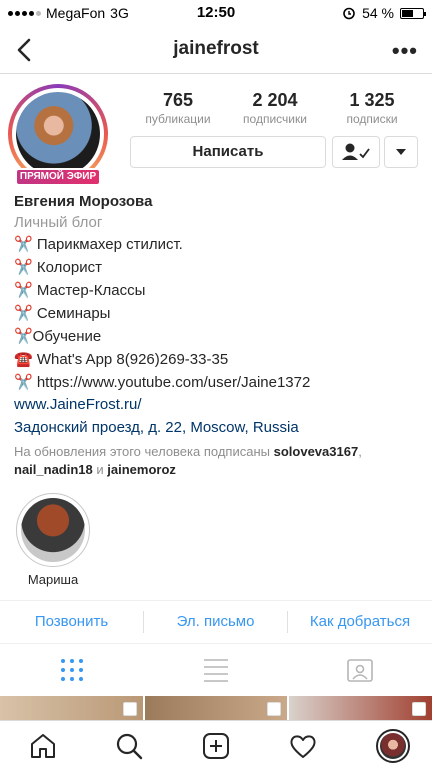 This screenshot has height=770, width=432. What do you see at coordinates (78, 404) in the screenshot?
I see `website-link: www.JaineFrost.ru/` at bounding box center [78, 404].